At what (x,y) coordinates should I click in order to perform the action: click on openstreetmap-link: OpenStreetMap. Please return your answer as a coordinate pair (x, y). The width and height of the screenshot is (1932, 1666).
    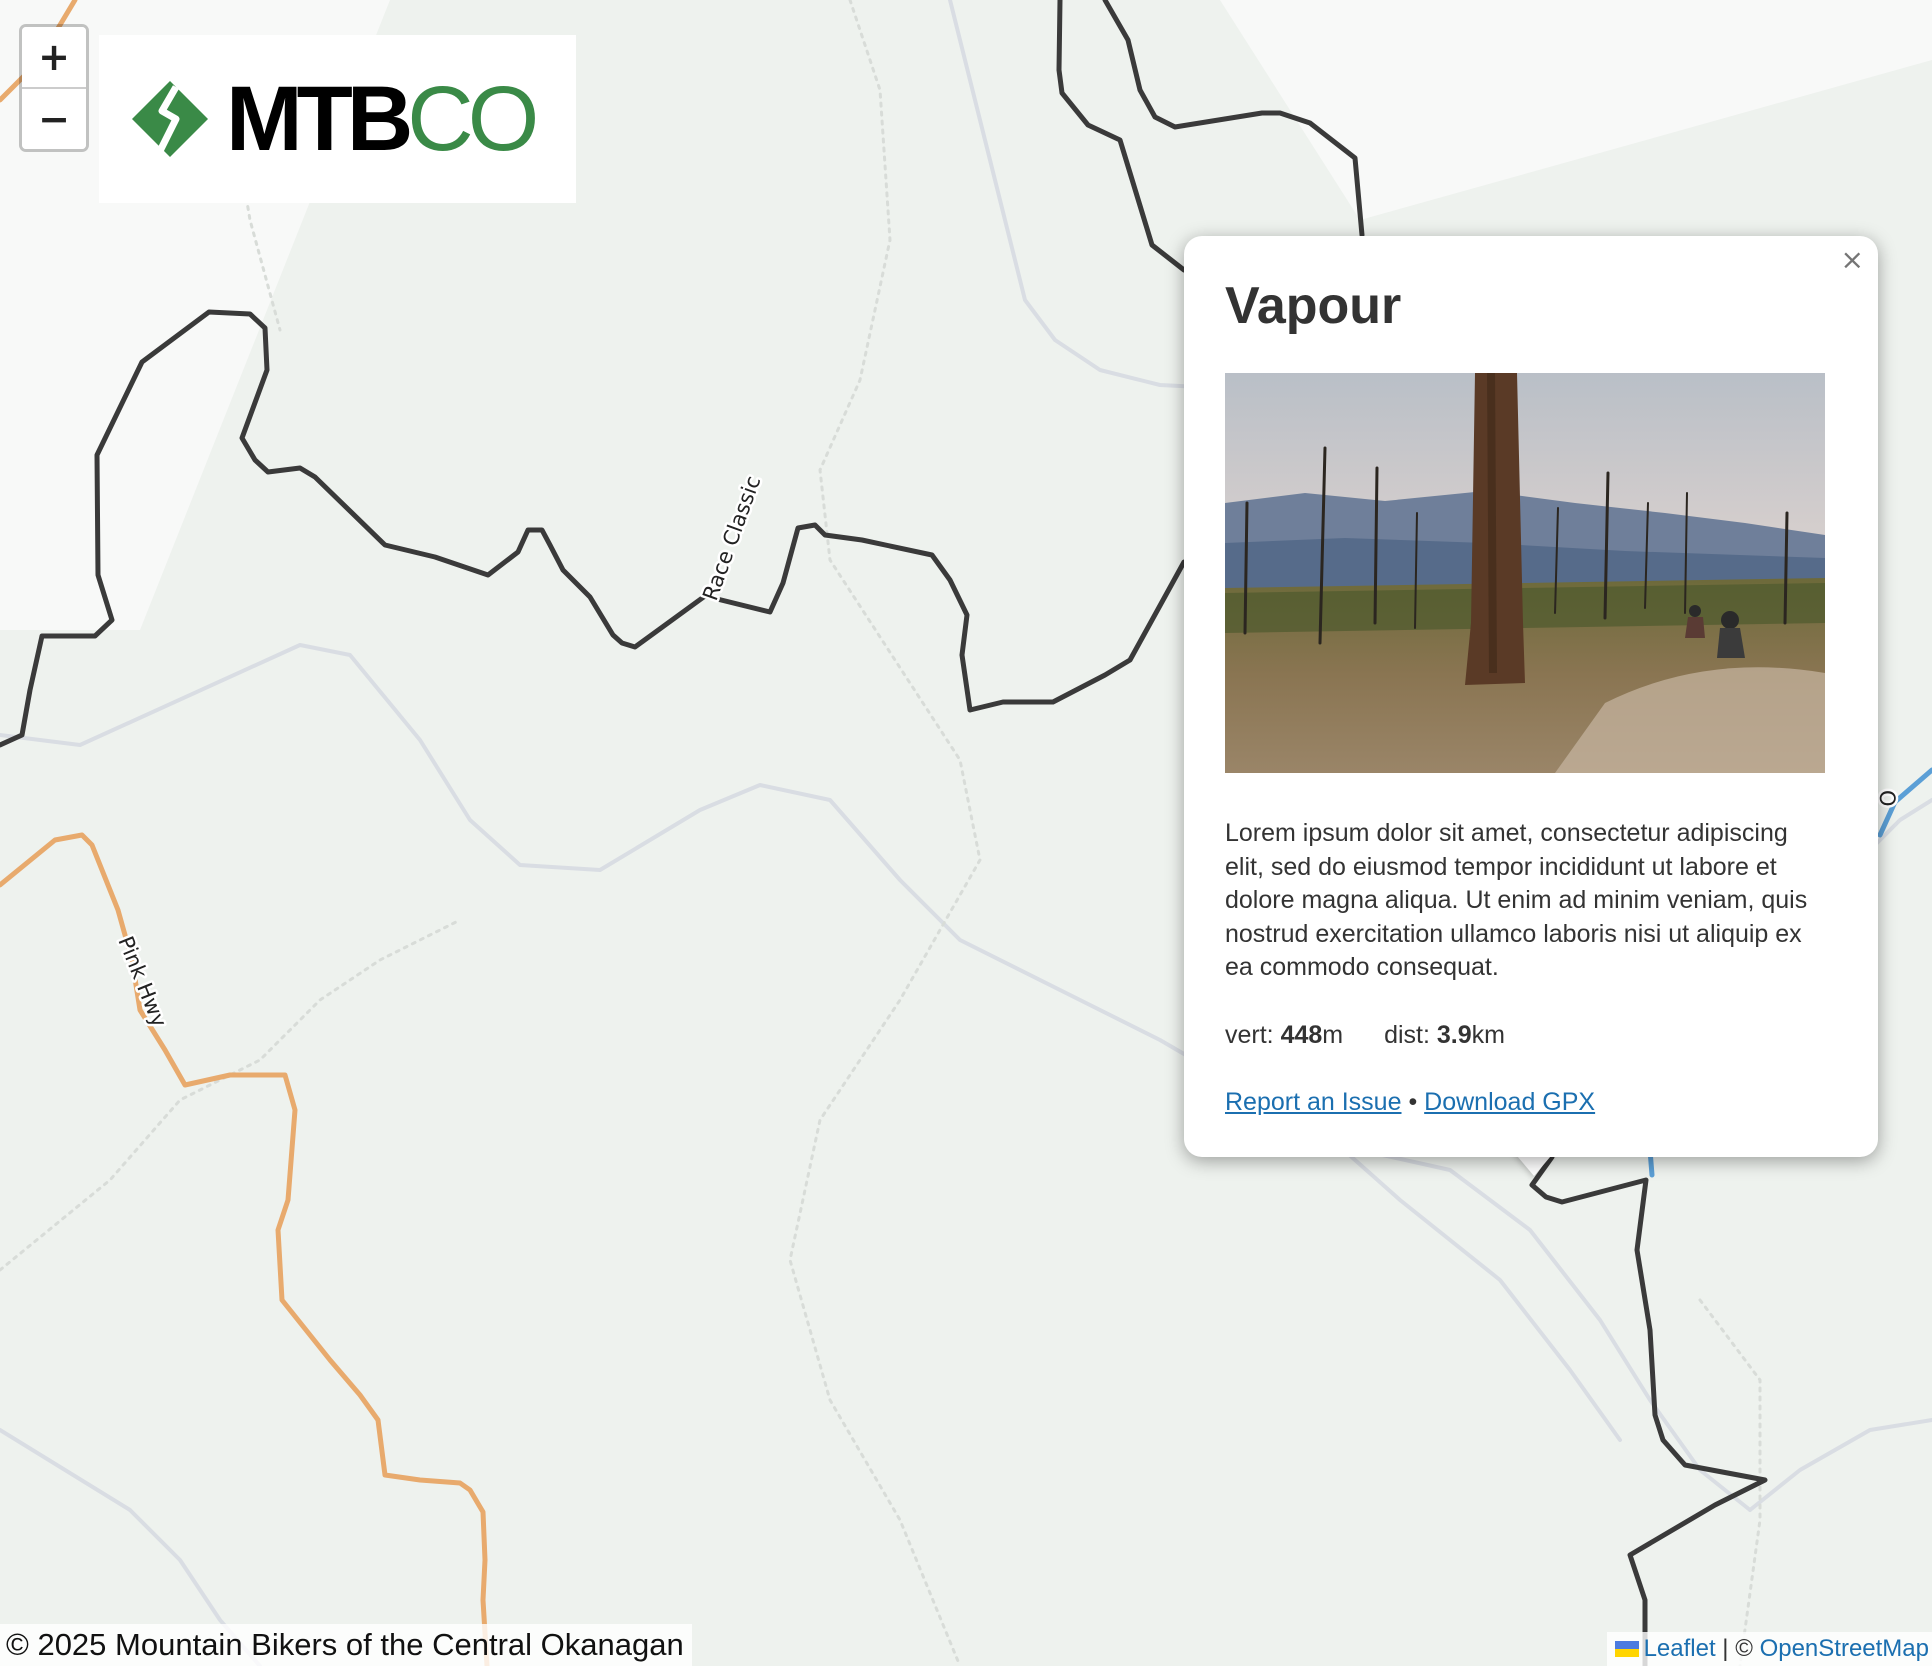
    Looking at the image, I should click on (1844, 1648).